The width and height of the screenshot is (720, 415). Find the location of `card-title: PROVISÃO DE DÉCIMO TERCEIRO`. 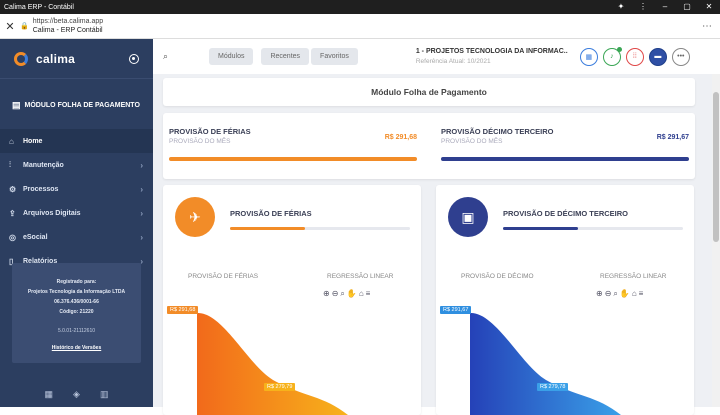

card-title: PROVISÃO DE DÉCIMO TERCEIRO is located at coordinates (566, 213).